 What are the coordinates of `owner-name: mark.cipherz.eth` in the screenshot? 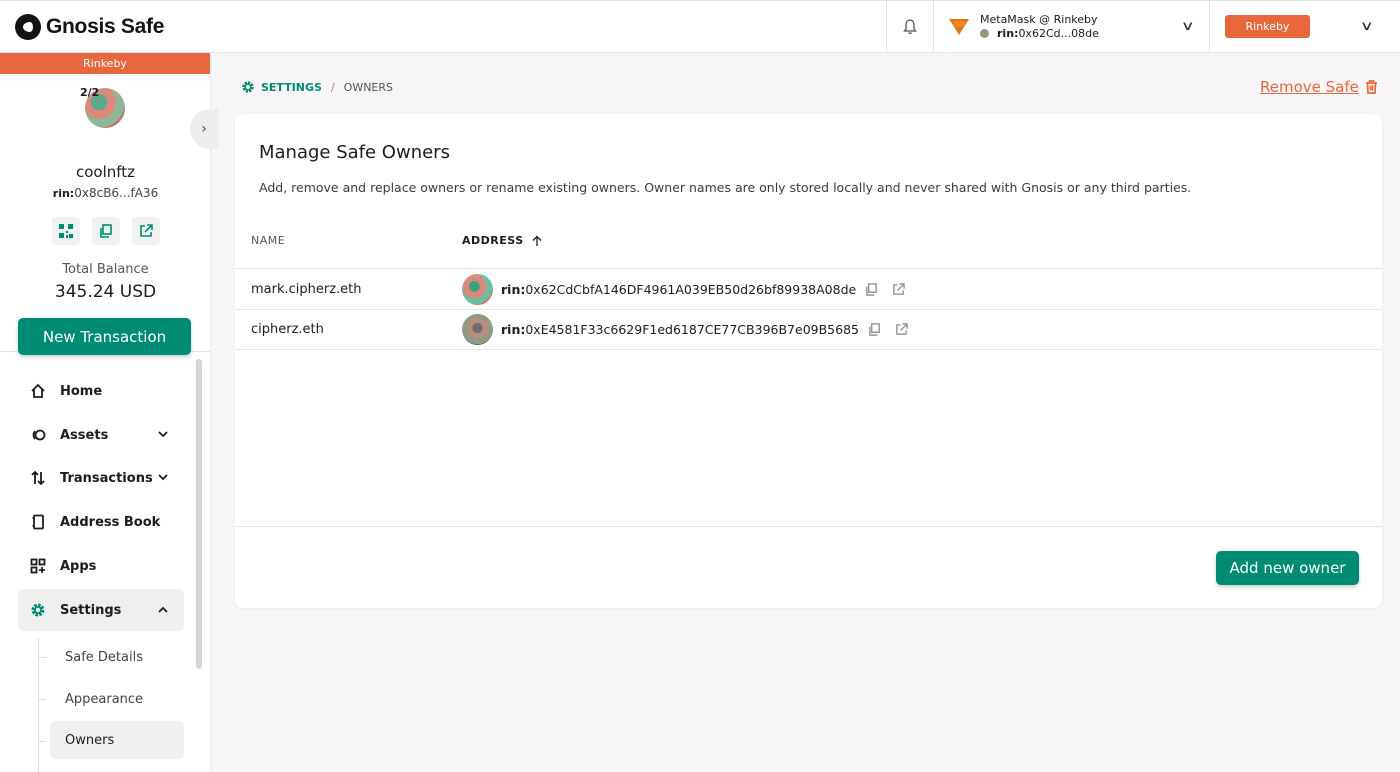 It's located at (306, 289).